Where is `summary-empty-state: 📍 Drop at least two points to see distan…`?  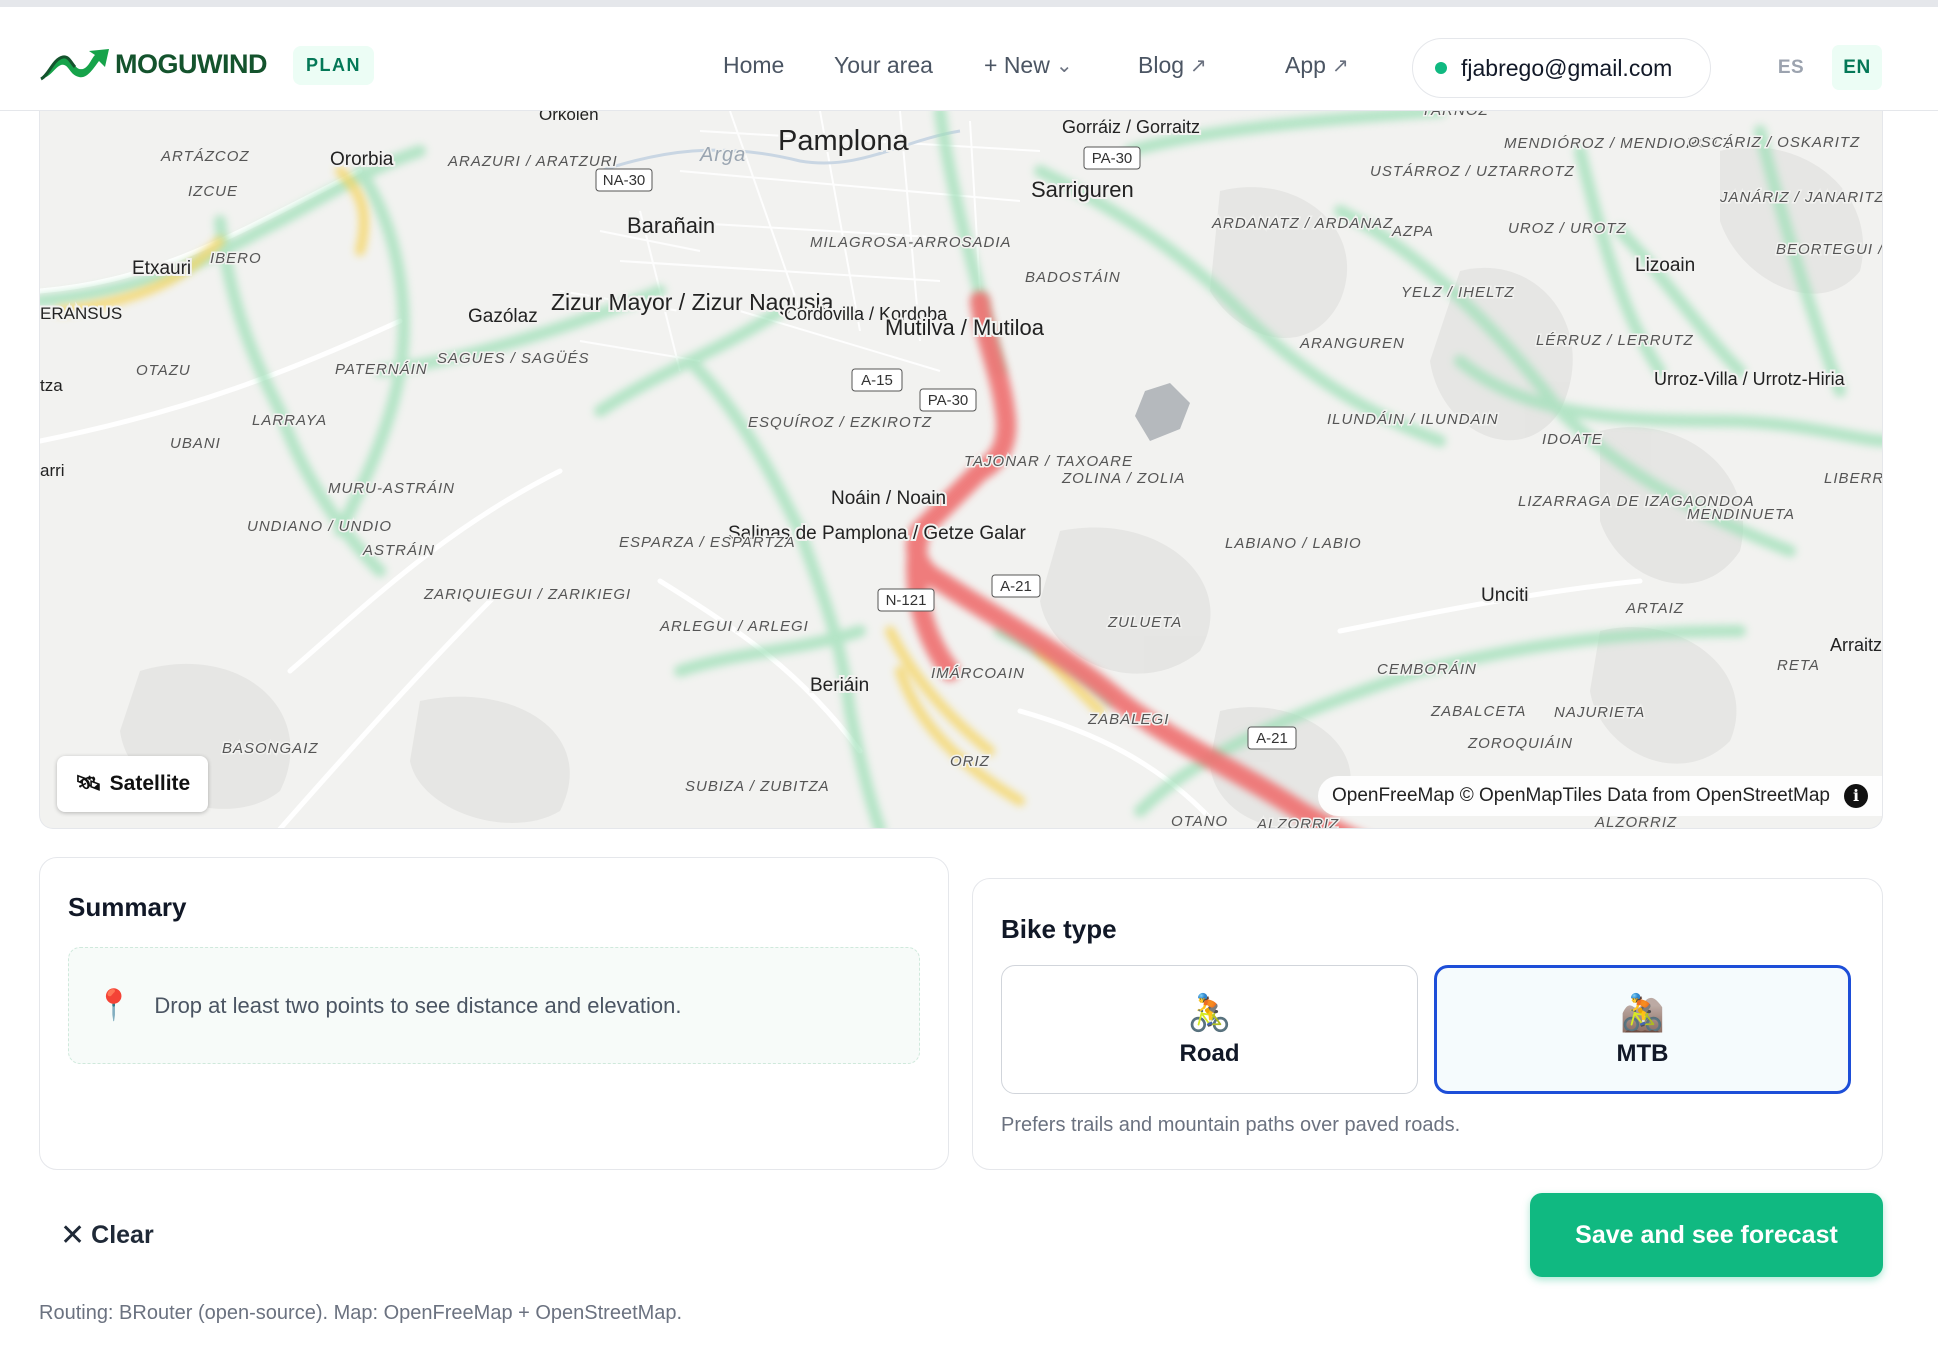 summary-empty-state: 📍 Drop at least two points to see distan… is located at coordinates (494, 1005).